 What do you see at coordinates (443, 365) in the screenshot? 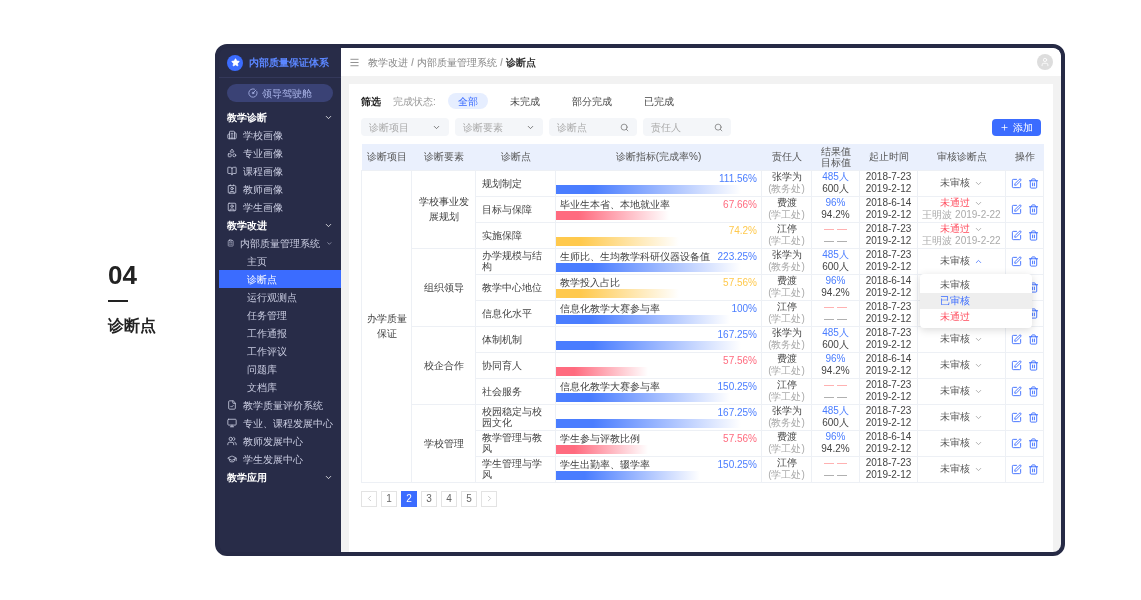
I see `table-cell: 校企合作` at bounding box center [443, 365].